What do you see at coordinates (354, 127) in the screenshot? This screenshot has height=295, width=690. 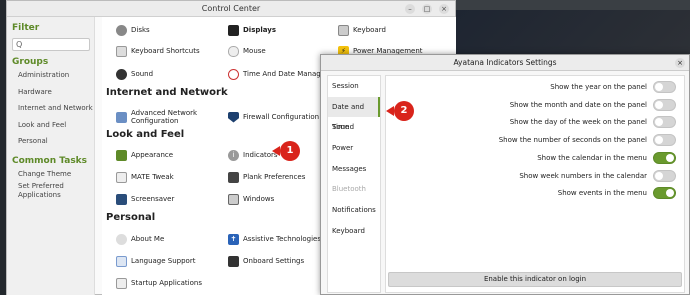 I see `dialog-nav-item: Sound` at bounding box center [354, 127].